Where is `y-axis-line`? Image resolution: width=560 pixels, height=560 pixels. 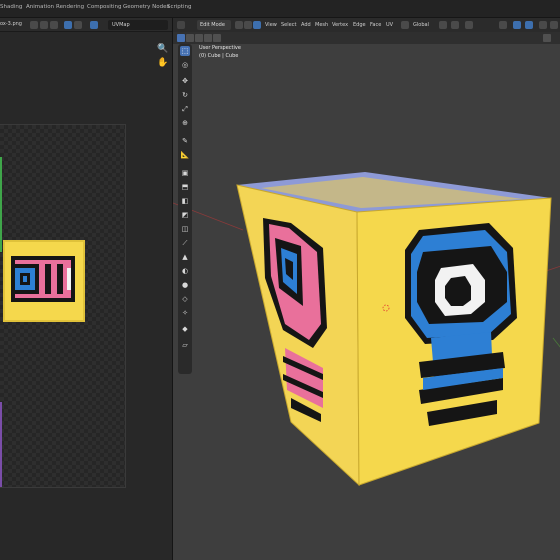
y-axis-line is located at coordinates (556, 342).